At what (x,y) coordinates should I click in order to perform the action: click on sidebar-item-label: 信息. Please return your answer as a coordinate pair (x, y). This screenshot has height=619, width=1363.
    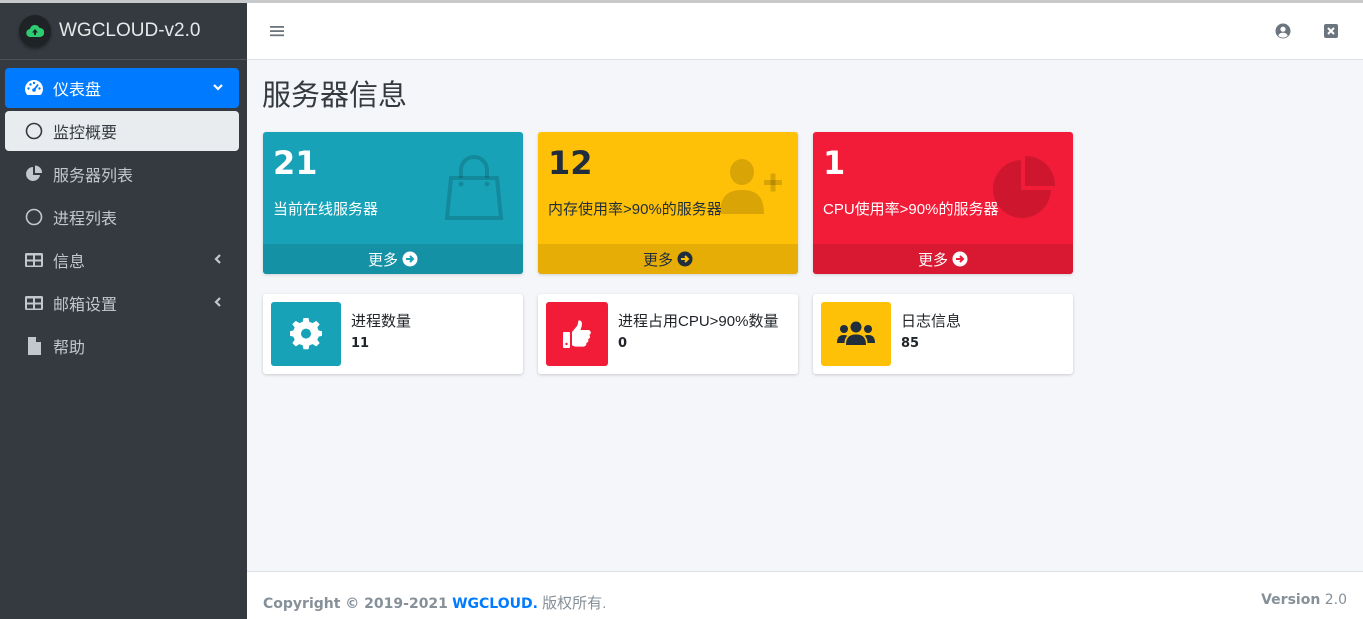
    Looking at the image, I should click on (69, 262).